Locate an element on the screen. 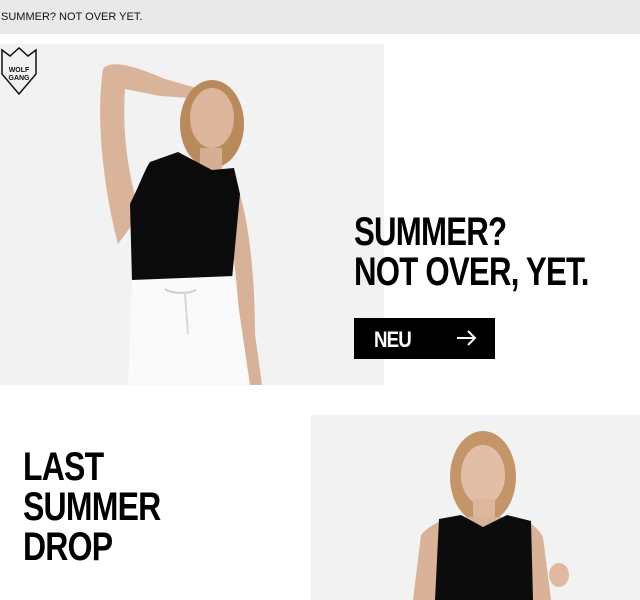 The height and width of the screenshot is (600, 640). wolf-logo-icon: WOLF GANG is located at coordinates (19, 71).